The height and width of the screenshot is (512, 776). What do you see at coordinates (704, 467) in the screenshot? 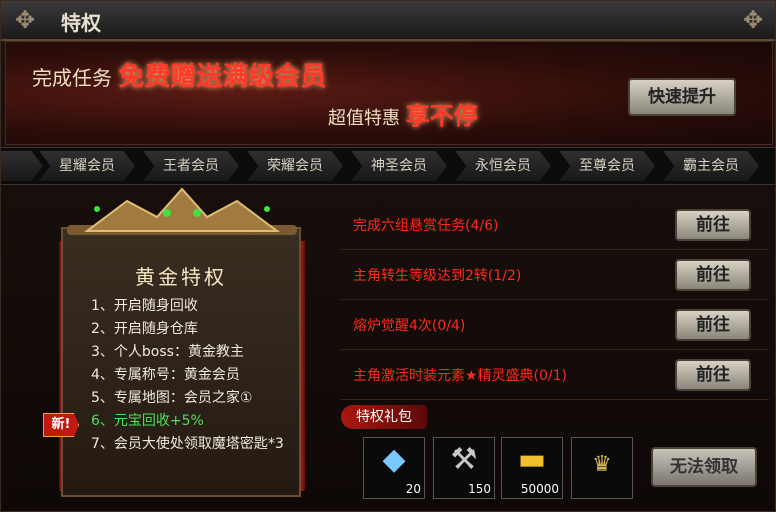
I see `claim-button: 无法领取` at bounding box center [704, 467].